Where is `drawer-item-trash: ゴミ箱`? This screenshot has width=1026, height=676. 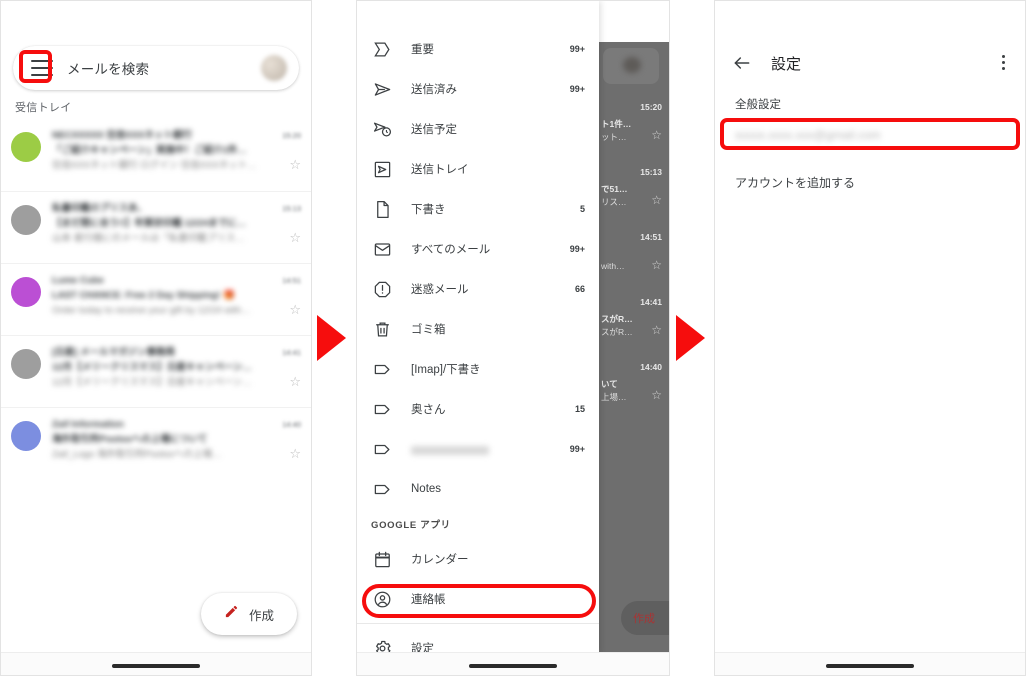 drawer-item-trash: ゴミ箱 is located at coordinates (478, 329).